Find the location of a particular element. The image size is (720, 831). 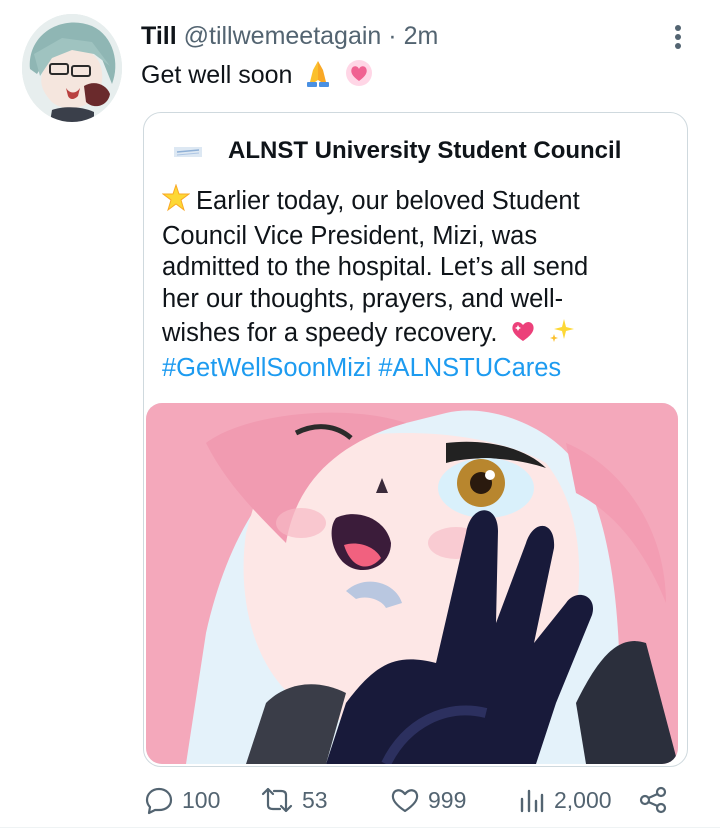

views-button: 2,000 is located at coordinates (565, 800).